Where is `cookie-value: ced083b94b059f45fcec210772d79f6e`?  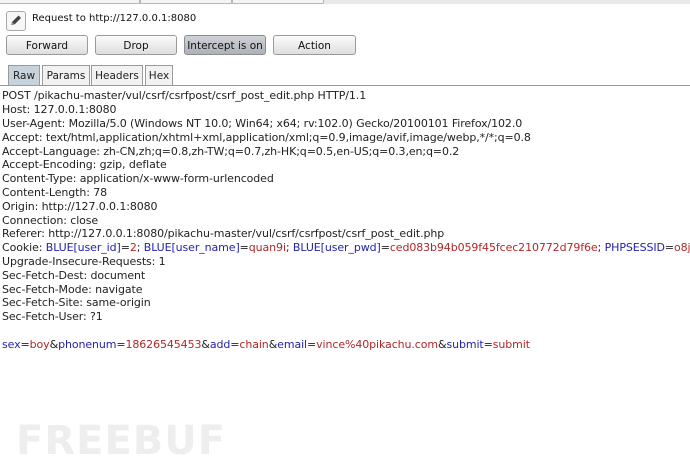 cookie-value: ced083b94b059f45fcec210772d79f6e is located at coordinates (493, 247).